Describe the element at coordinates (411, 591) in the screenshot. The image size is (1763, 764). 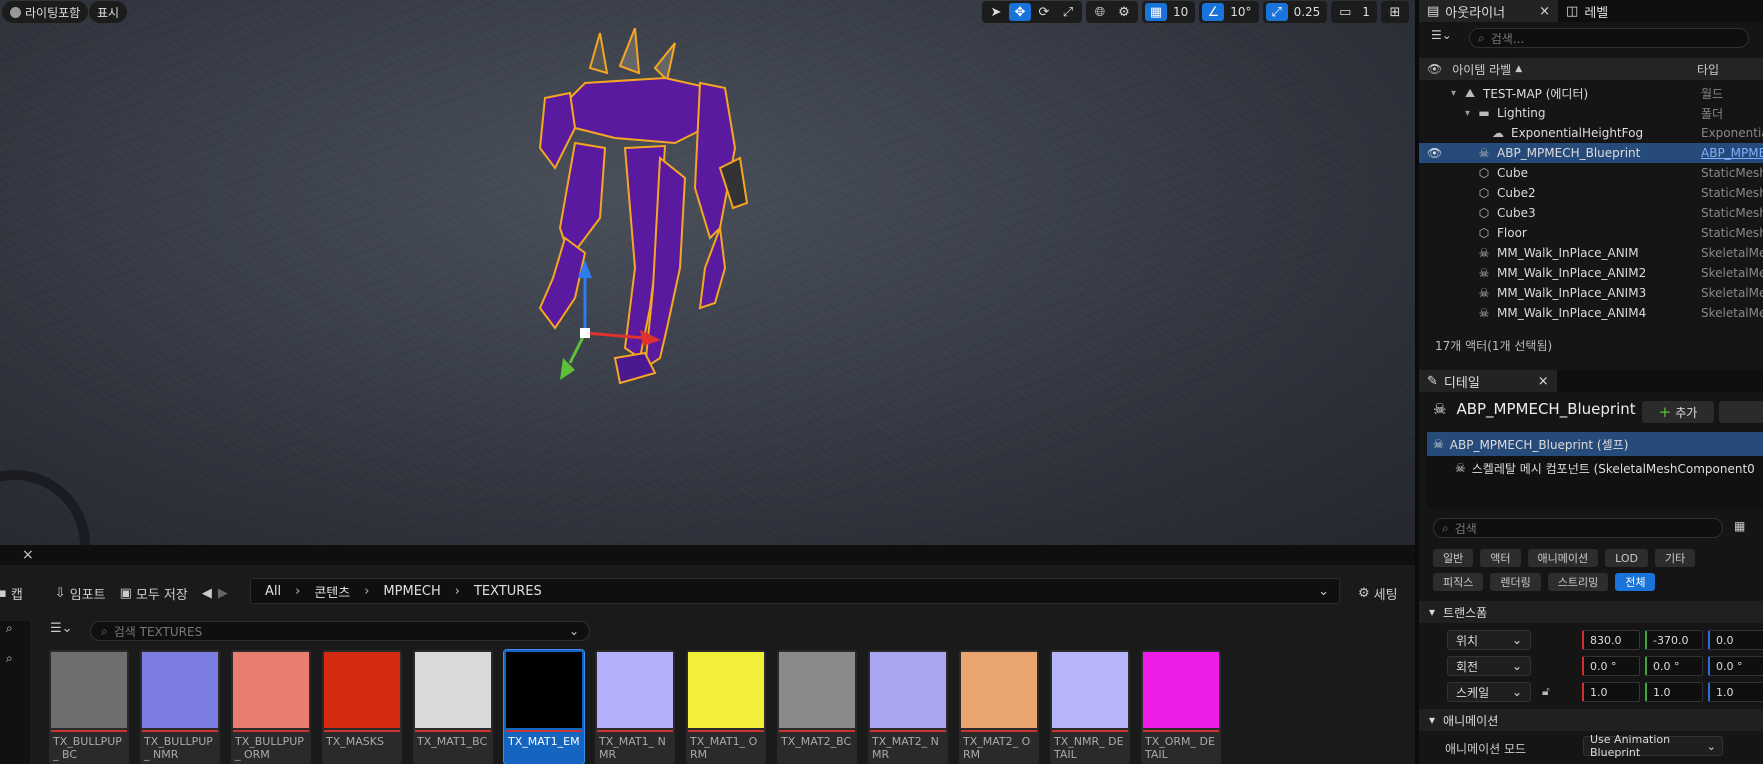
I see `breadcrumb-item-mpmech: MPMECH` at that location.